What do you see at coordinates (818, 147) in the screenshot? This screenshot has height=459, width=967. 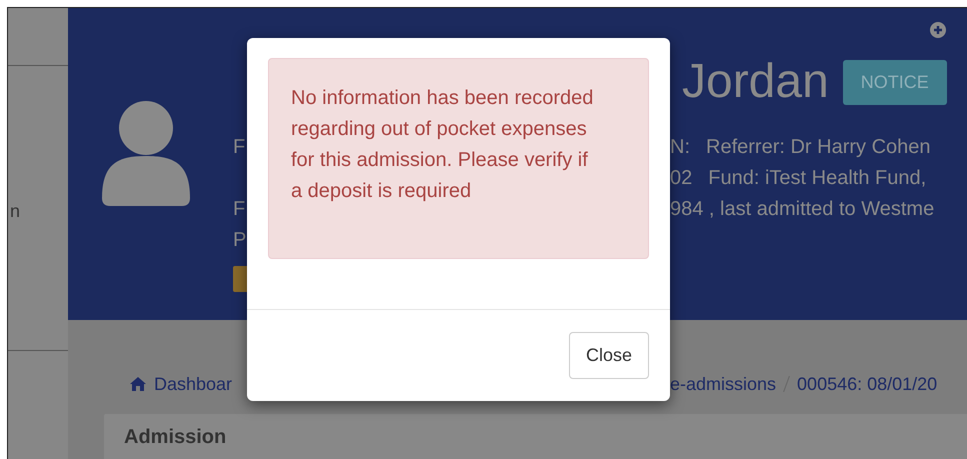 I see `patient-info-text: Referrer: Dr Harry Cohen` at bounding box center [818, 147].